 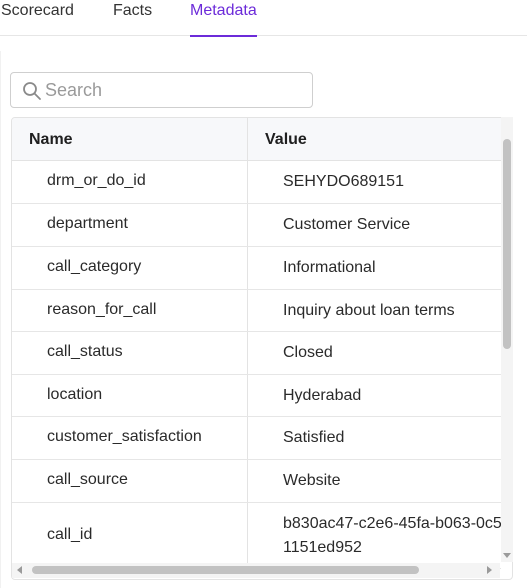 What do you see at coordinates (75, 394) in the screenshot?
I see `row-name-cell: location` at bounding box center [75, 394].